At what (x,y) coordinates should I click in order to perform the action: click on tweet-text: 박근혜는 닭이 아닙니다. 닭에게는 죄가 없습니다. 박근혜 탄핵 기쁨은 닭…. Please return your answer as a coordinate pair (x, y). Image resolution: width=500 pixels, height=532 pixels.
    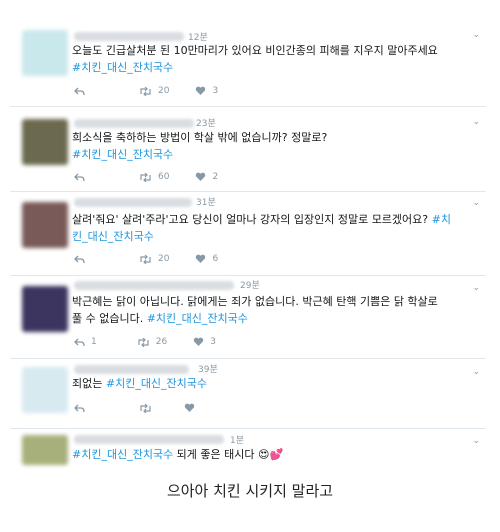
    Looking at the image, I should click on (276, 310).